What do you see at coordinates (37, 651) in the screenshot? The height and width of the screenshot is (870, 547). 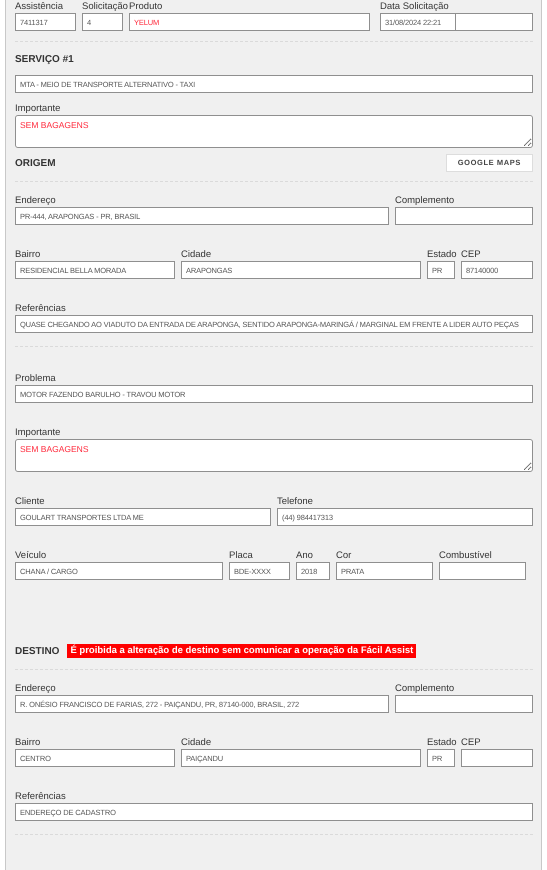 I see `section-title: DESTINO` at bounding box center [37, 651].